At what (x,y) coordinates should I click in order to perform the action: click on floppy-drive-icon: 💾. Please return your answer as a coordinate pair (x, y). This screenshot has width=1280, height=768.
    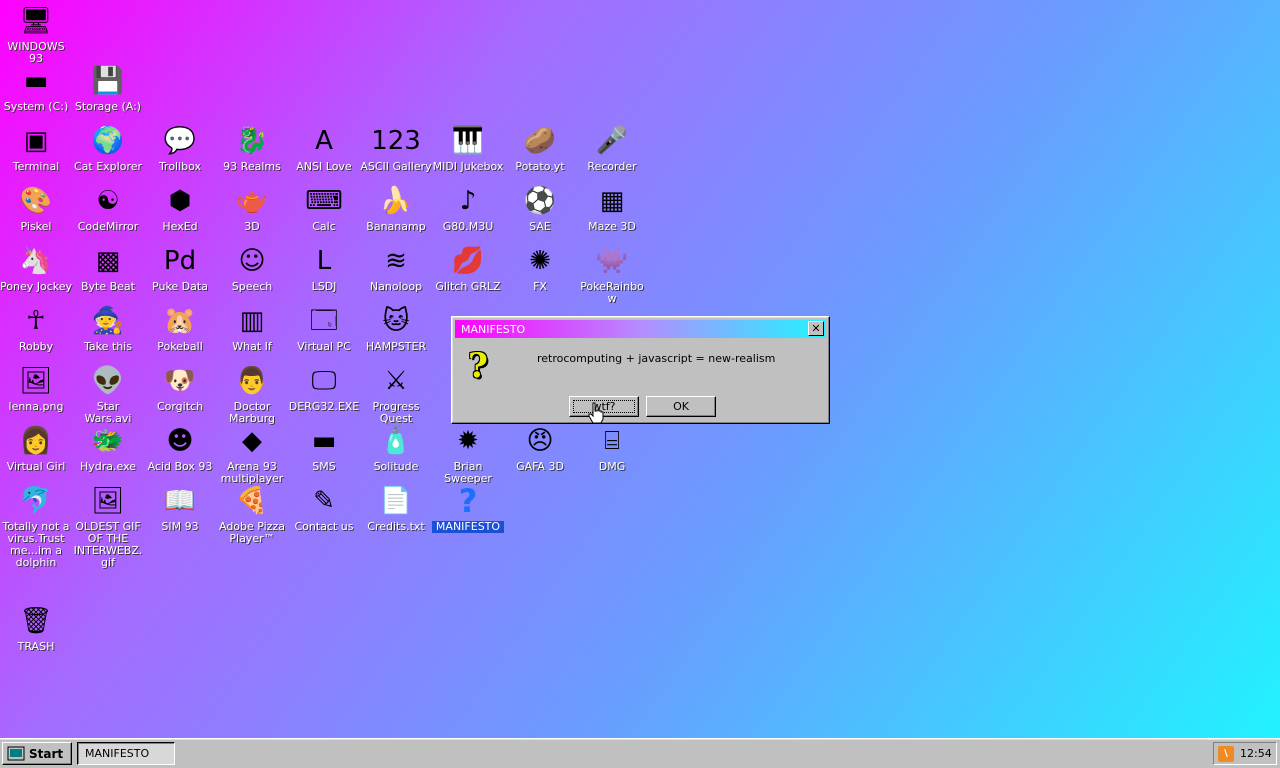
    Looking at the image, I should click on (108, 81).